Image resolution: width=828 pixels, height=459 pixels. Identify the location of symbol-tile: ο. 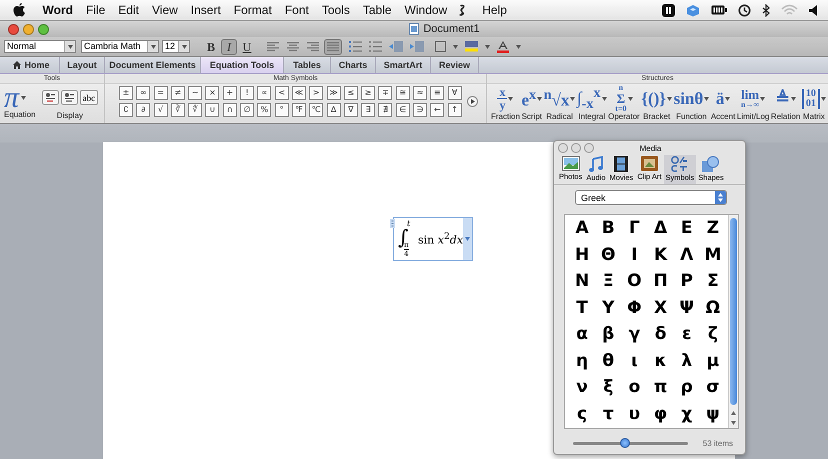
(634, 387).